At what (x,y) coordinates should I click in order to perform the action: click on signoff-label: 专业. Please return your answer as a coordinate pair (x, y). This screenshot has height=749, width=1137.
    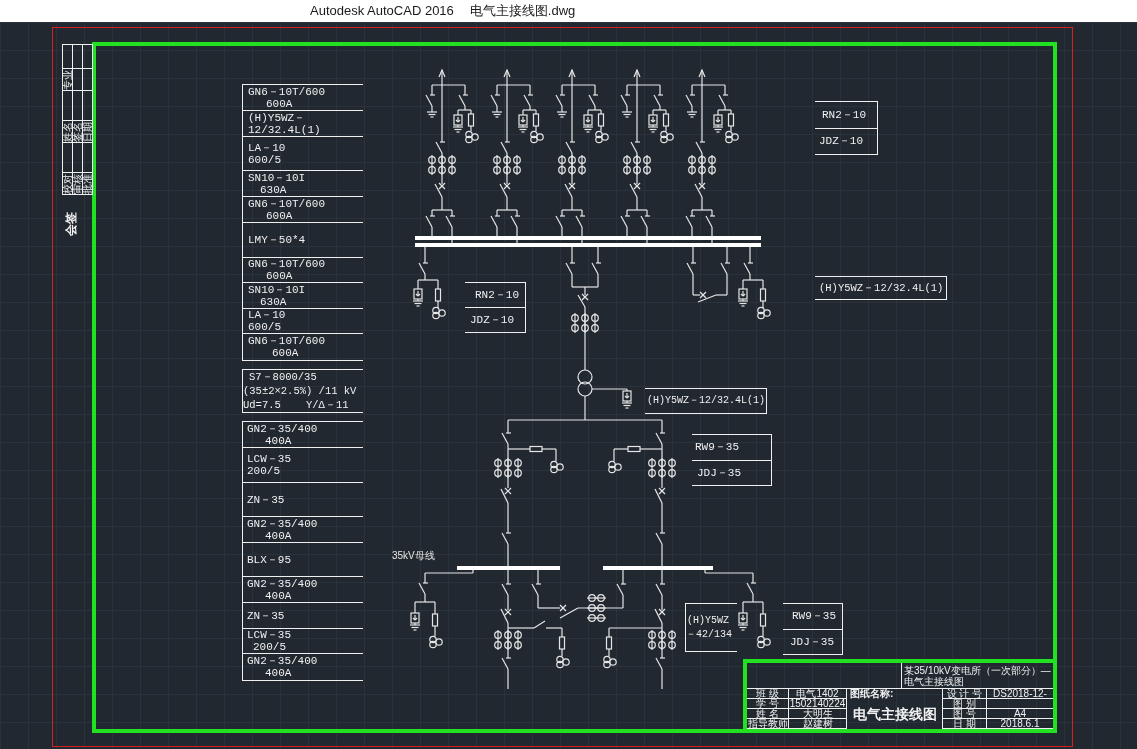
    Looking at the image, I should click on (67, 79).